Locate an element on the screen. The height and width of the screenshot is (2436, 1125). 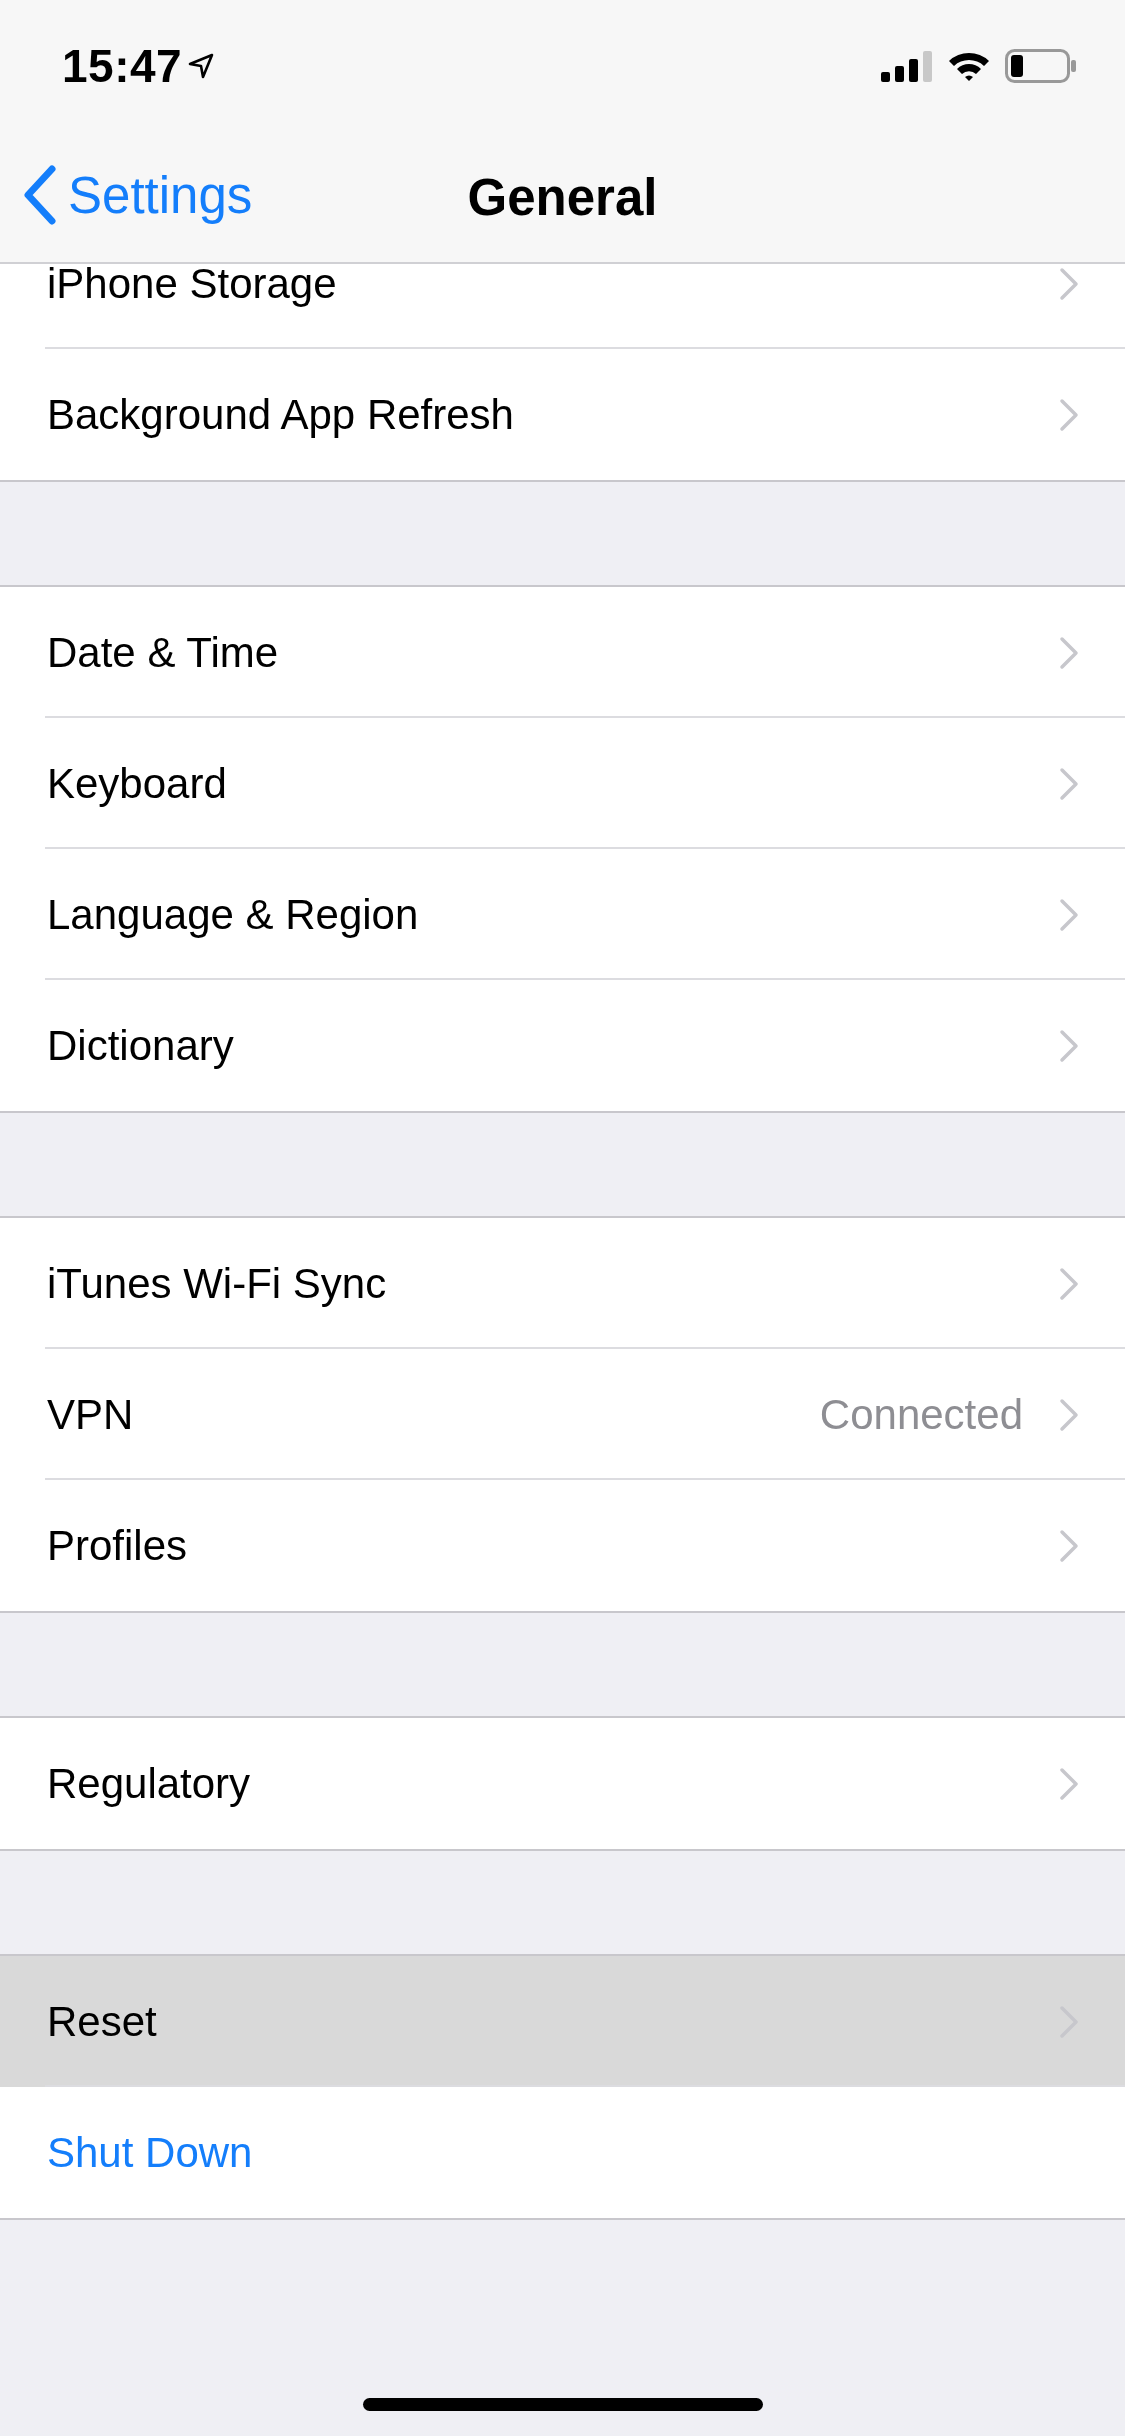
settings-row: iPhone Storage is located at coordinates (562, 306).